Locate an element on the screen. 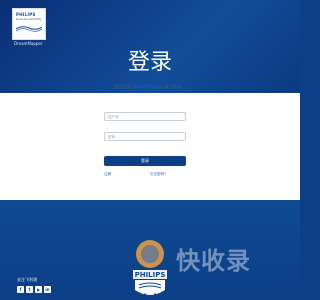  forgot-password-link: 忘记密码? is located at coordinates (158, 174).